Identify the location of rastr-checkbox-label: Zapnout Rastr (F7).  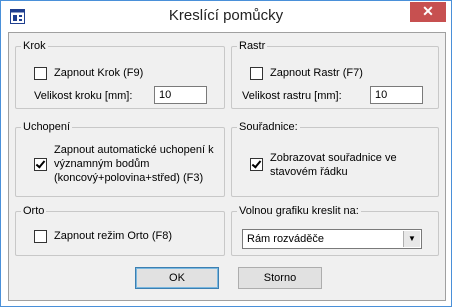
(316, 73).